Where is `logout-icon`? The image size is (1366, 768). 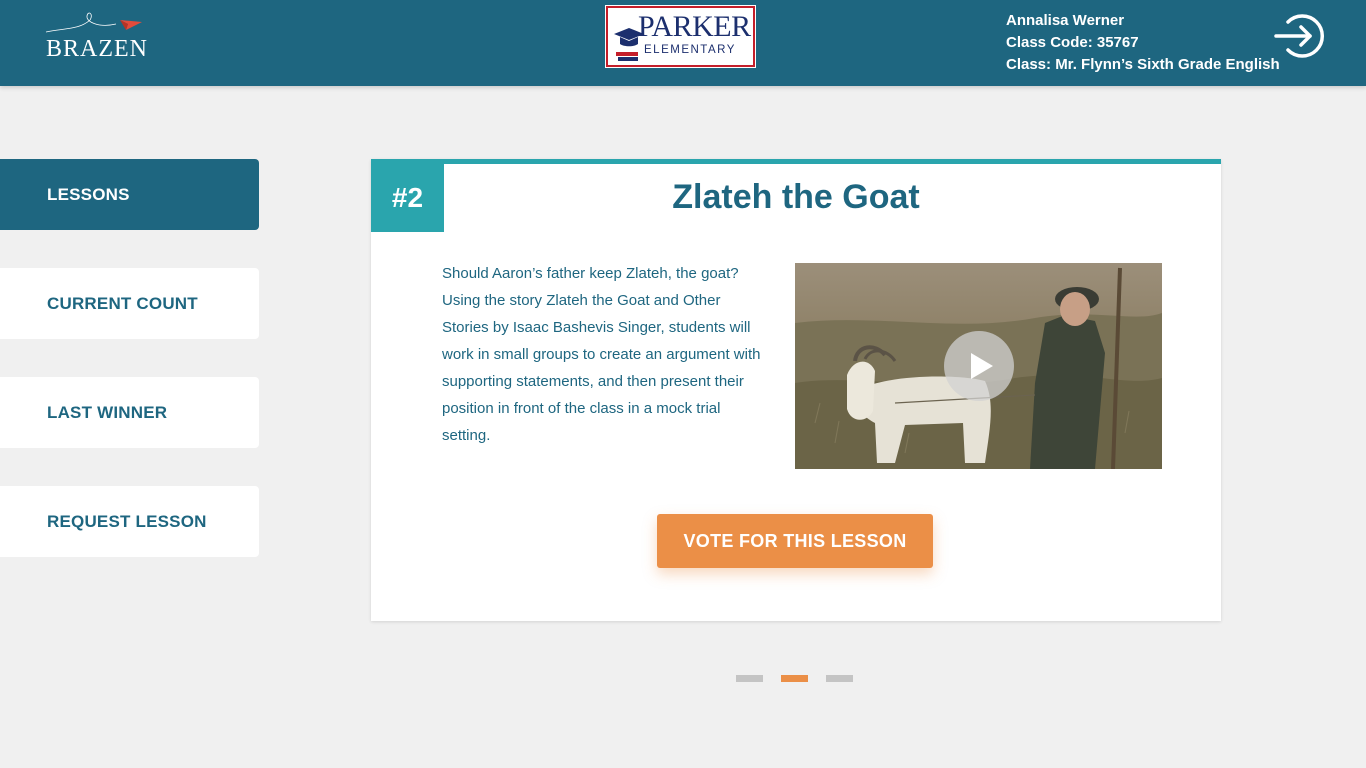
logout-icon is located at coordinates (1299, 36).